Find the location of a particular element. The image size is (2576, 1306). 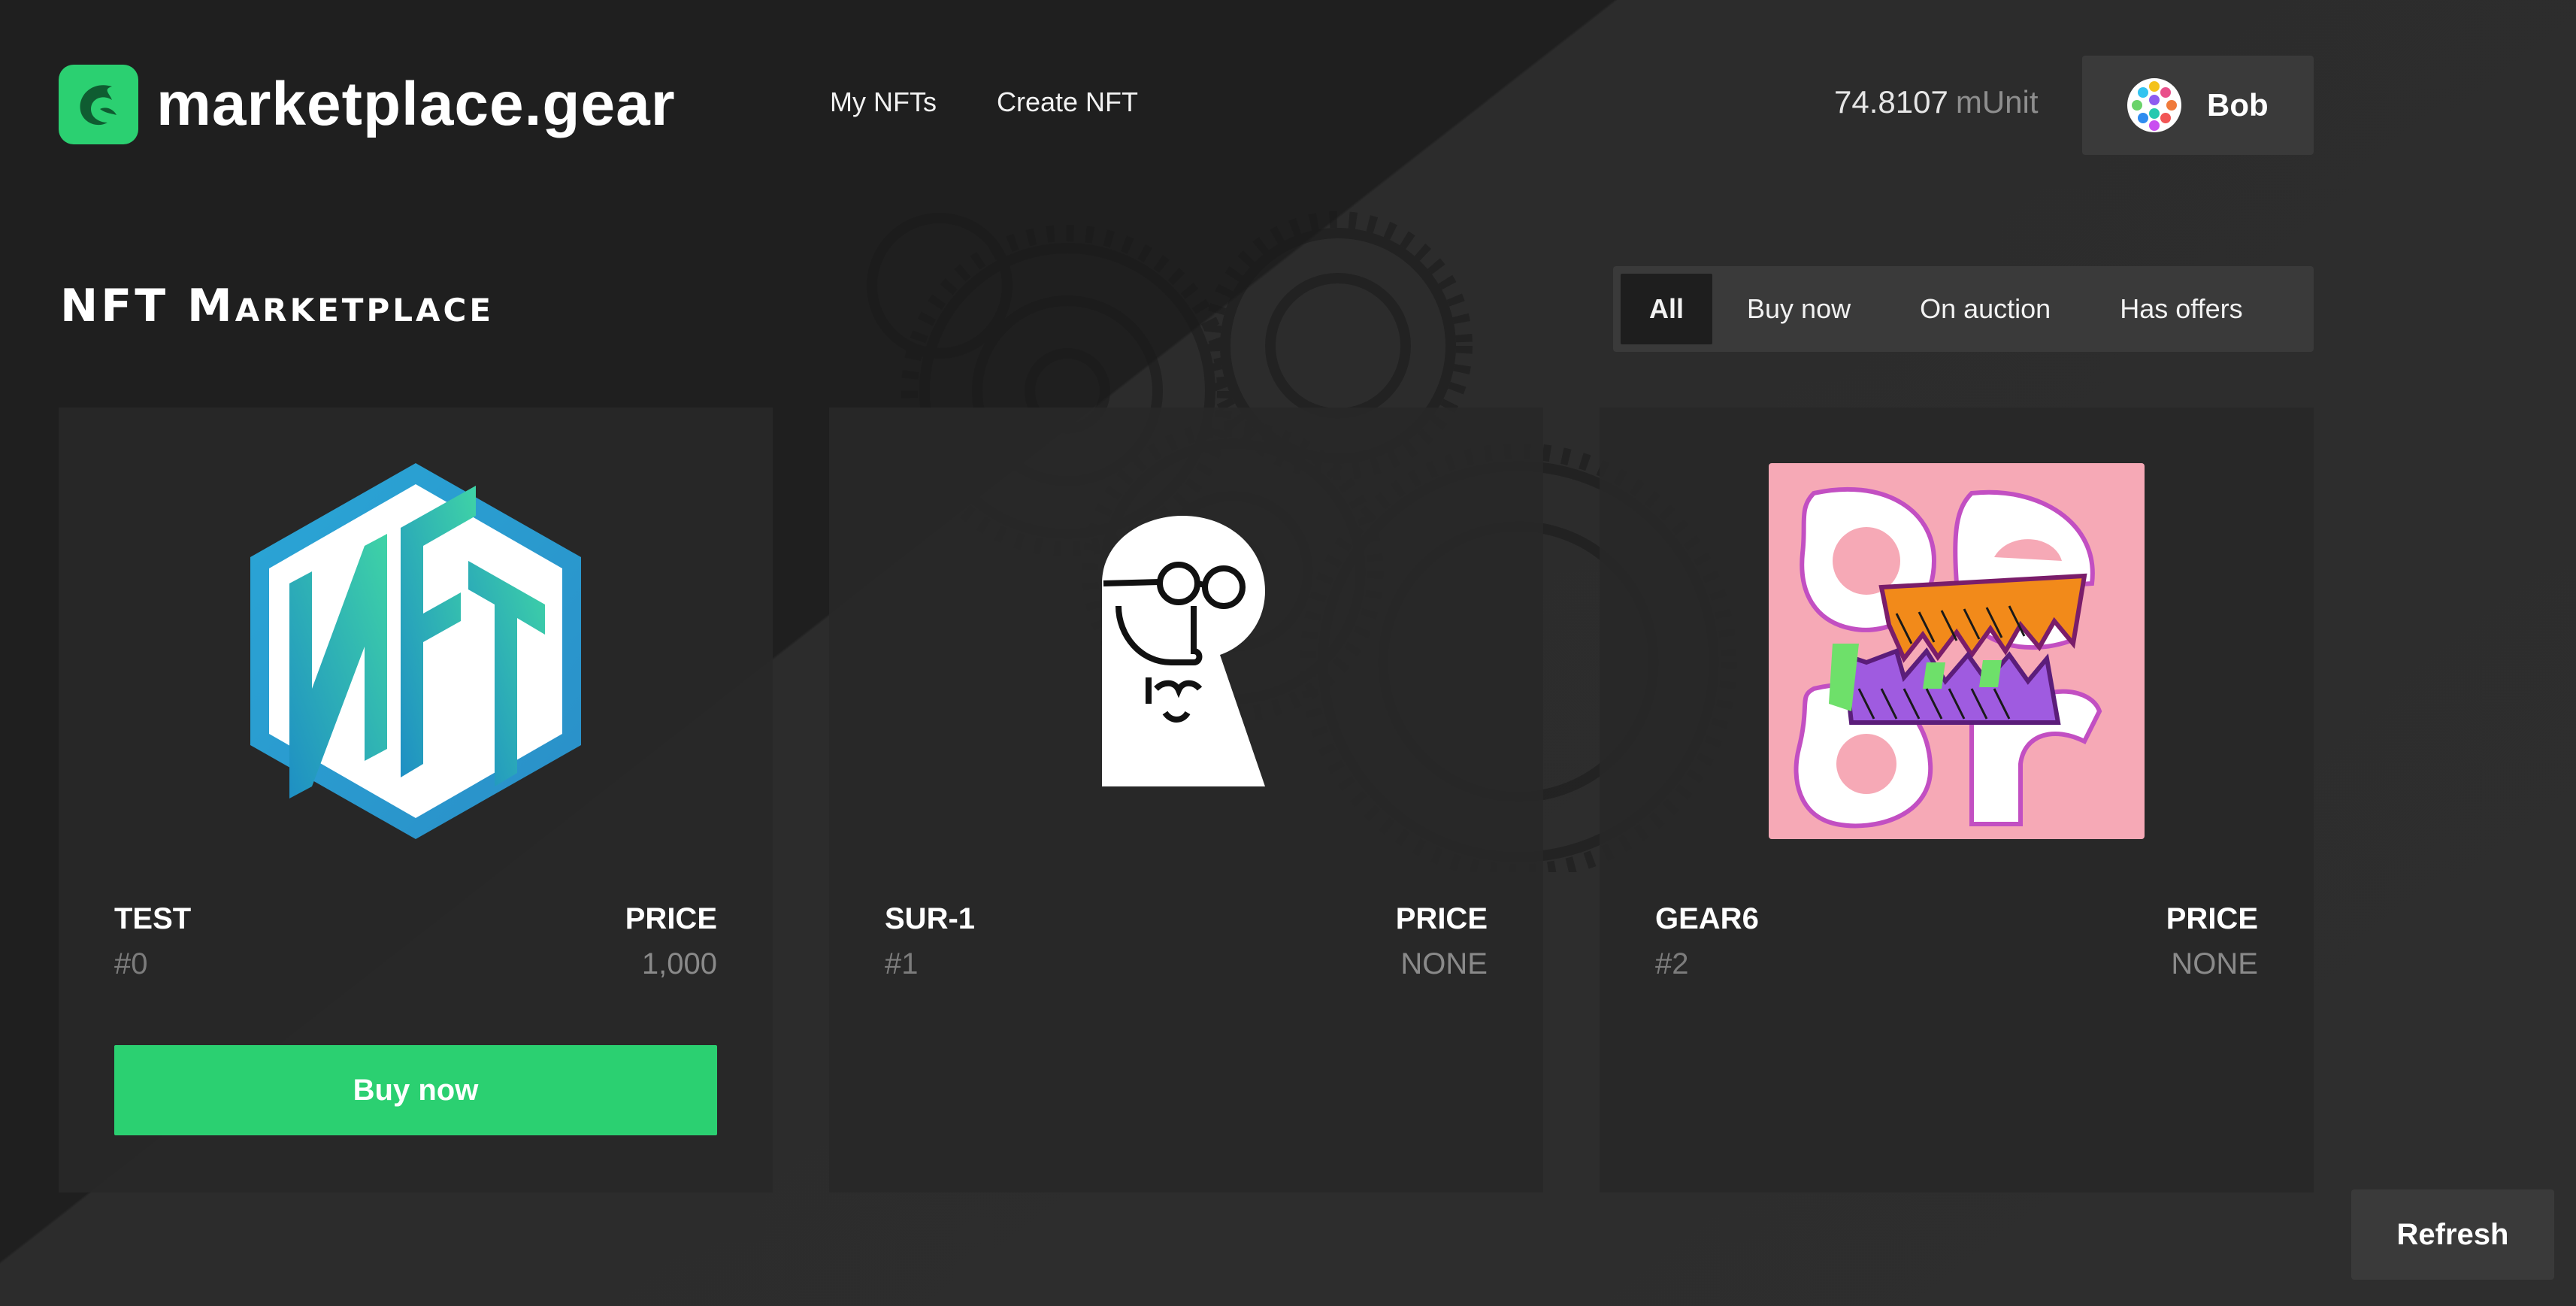

nft-hexagon-icon is located at coordinates (415, 651).